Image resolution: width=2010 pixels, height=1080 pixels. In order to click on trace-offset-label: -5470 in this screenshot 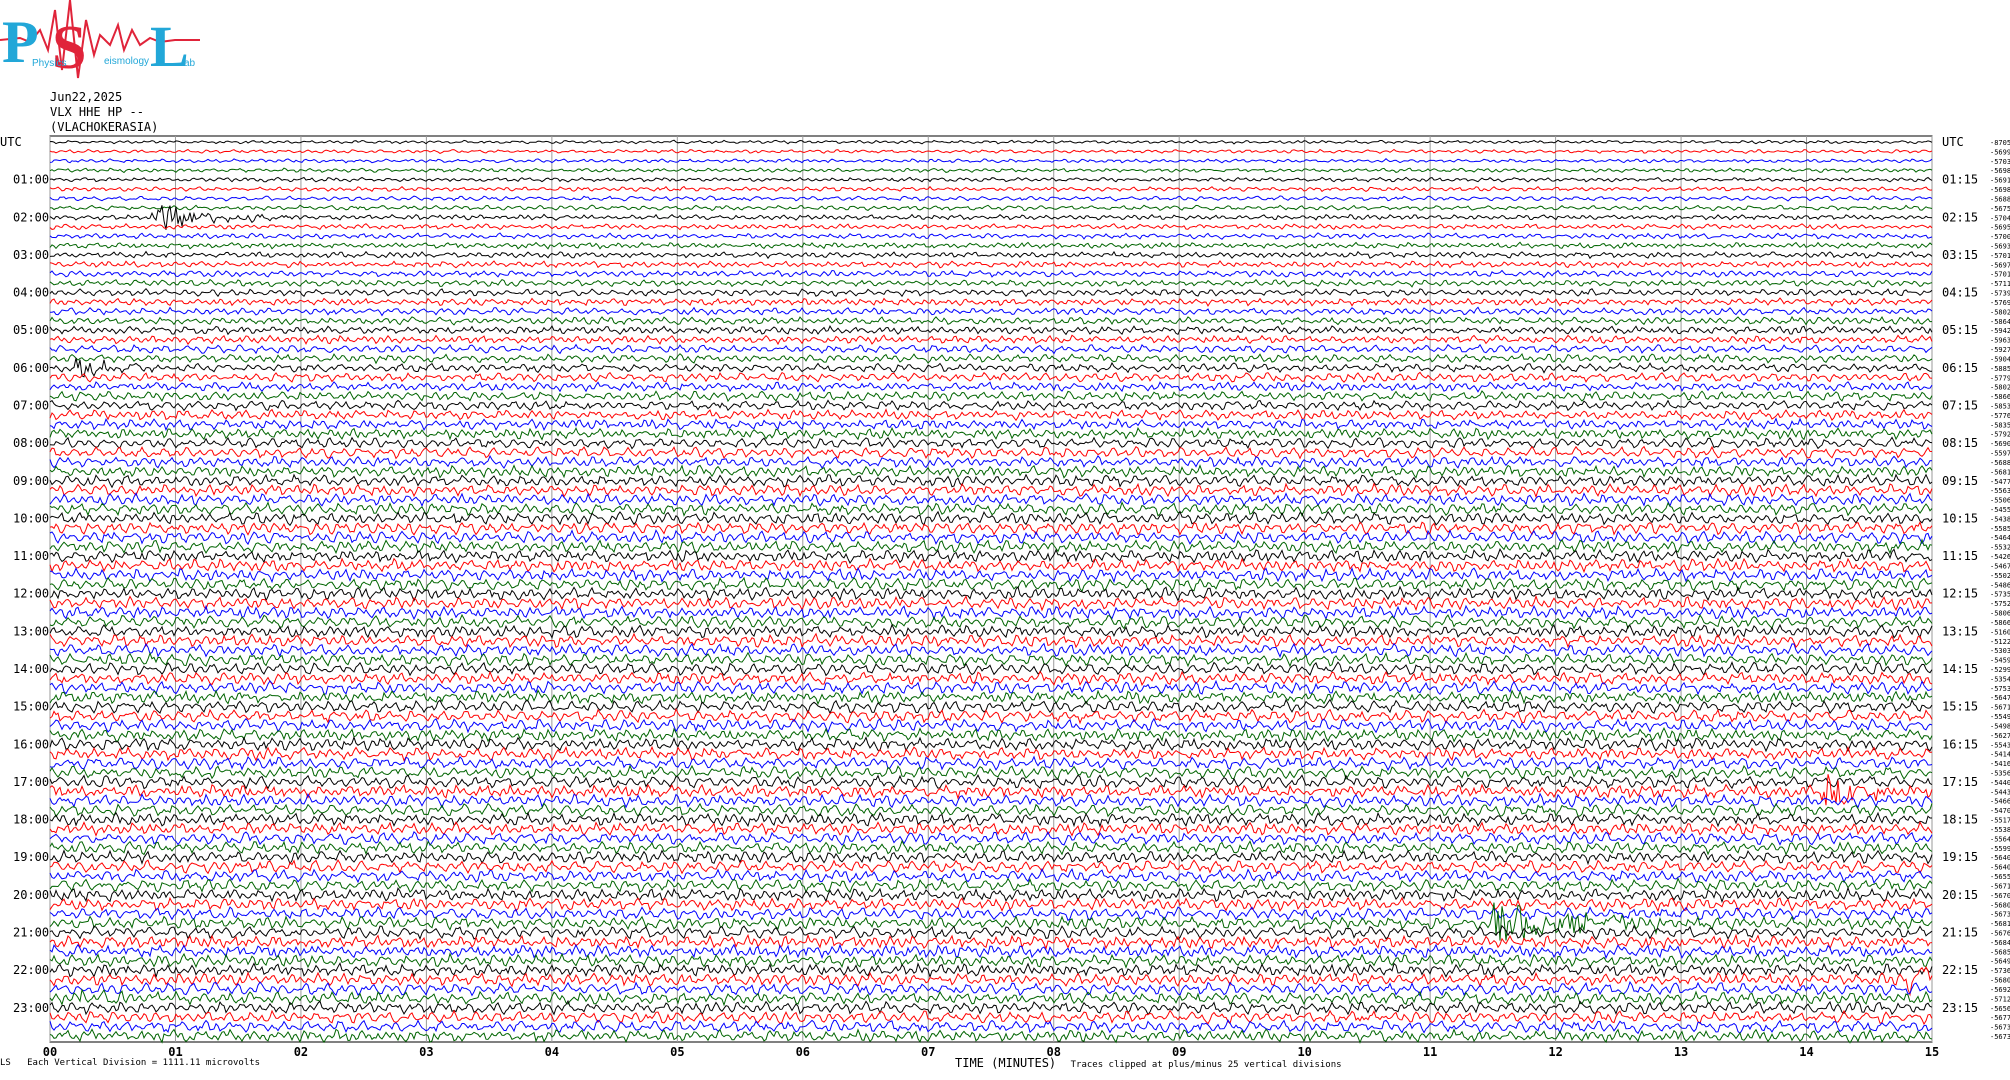, I will do `click(2000, 811)`.